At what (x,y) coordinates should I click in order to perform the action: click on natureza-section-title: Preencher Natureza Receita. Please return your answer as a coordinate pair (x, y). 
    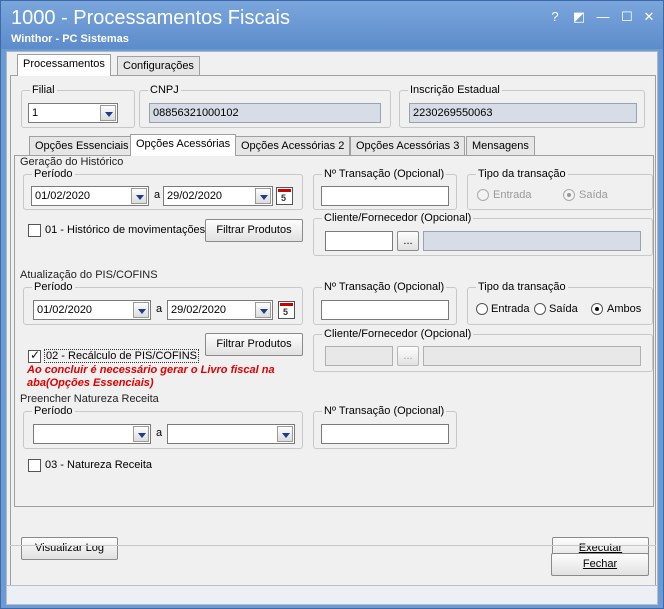
    Looking at the image, I should click on (89, 399).